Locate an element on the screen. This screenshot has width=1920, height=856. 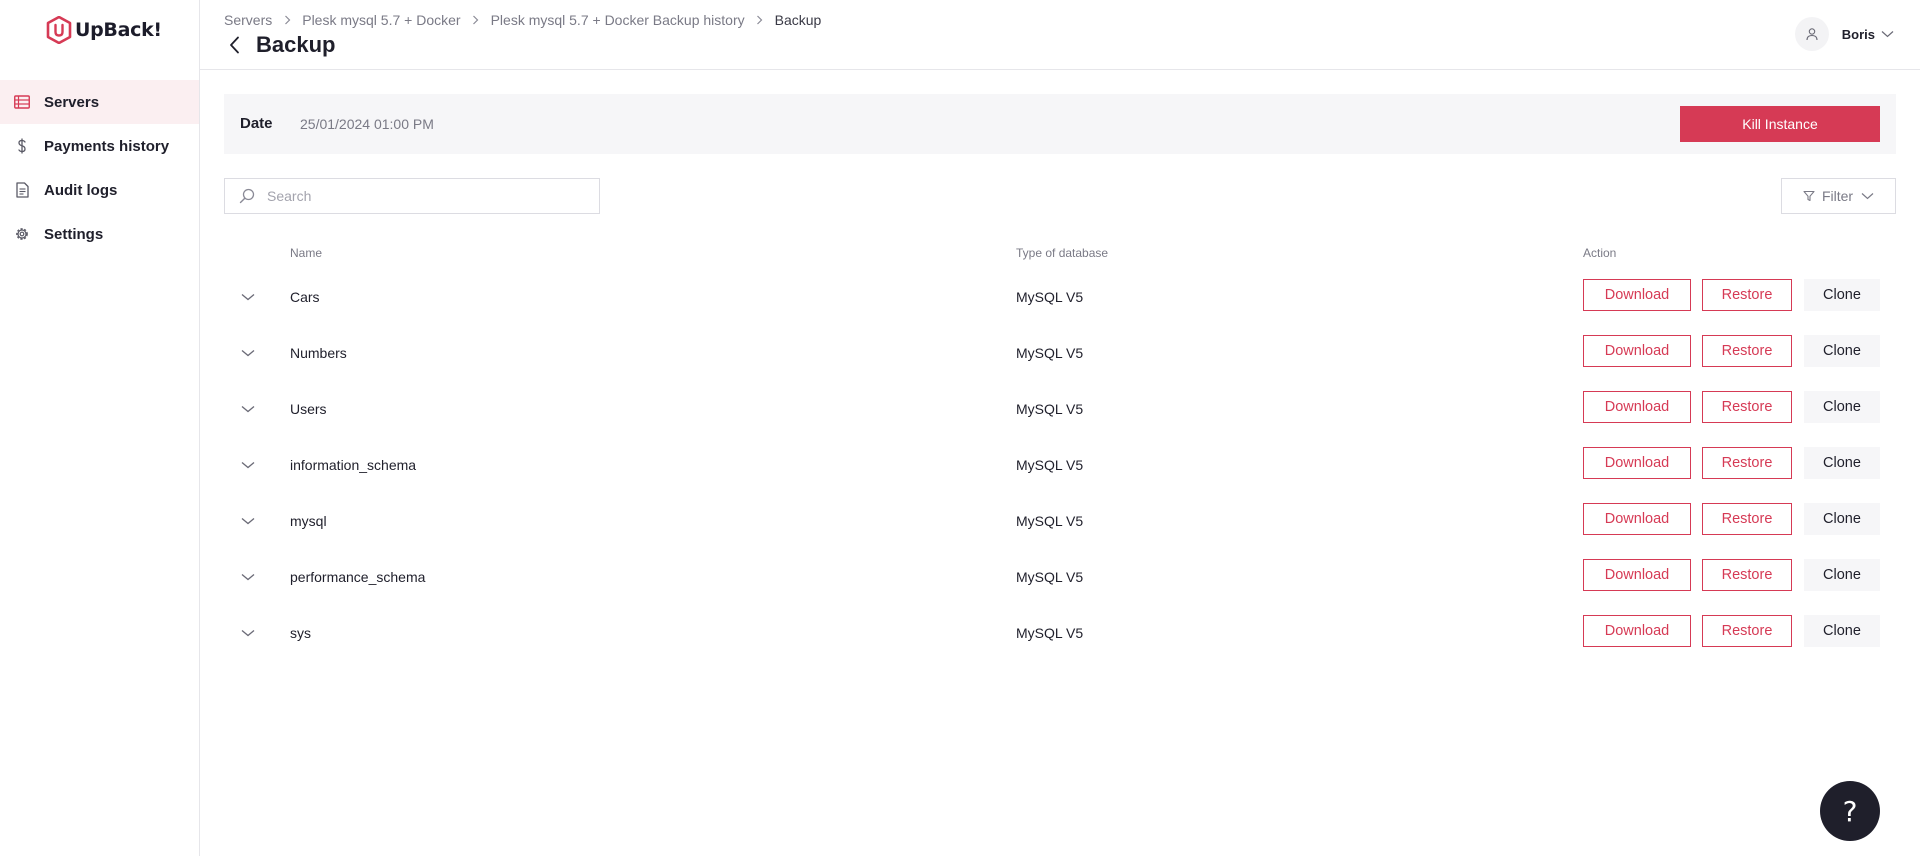
app-logo: UpBack! is located at coordinates (104, 30).